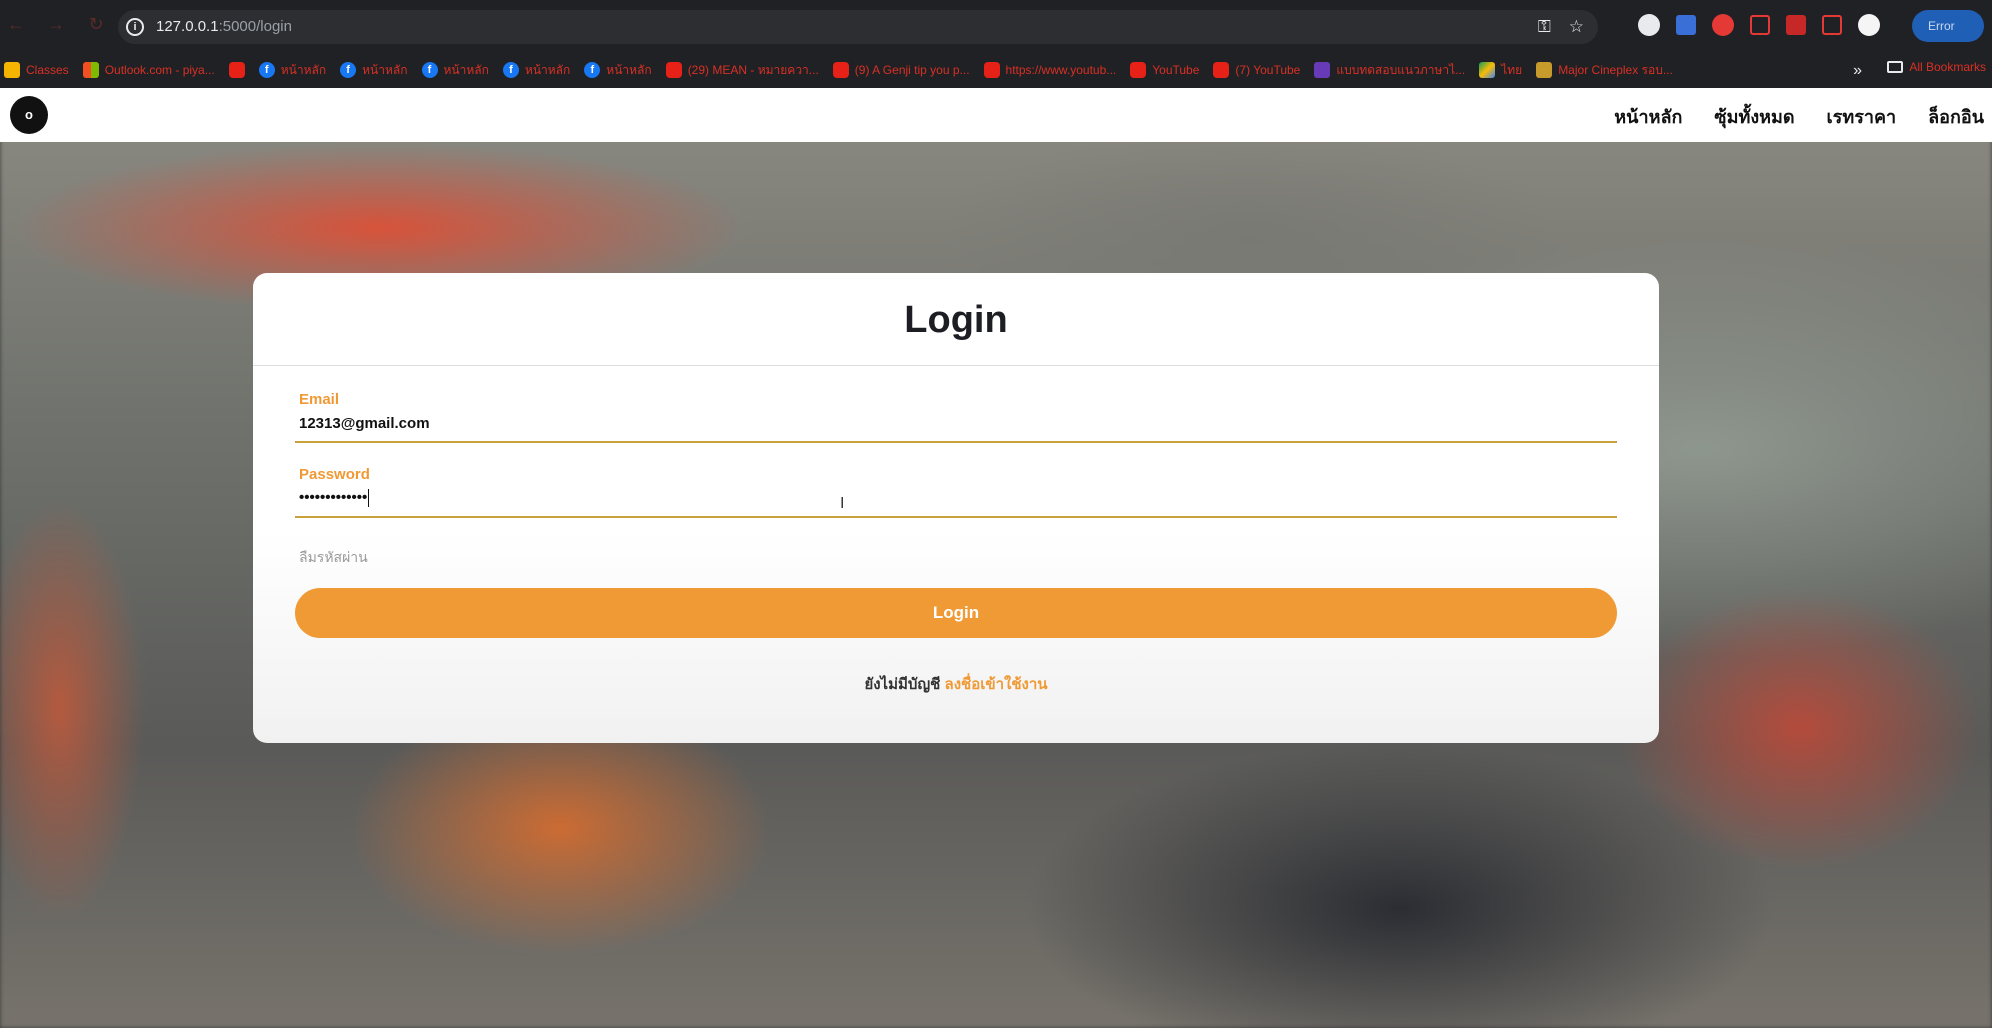  What do you see at coordinates (1649, 25) in the screenshot?
I see `extension-globe-icon` at bounding box center [1649, 25].